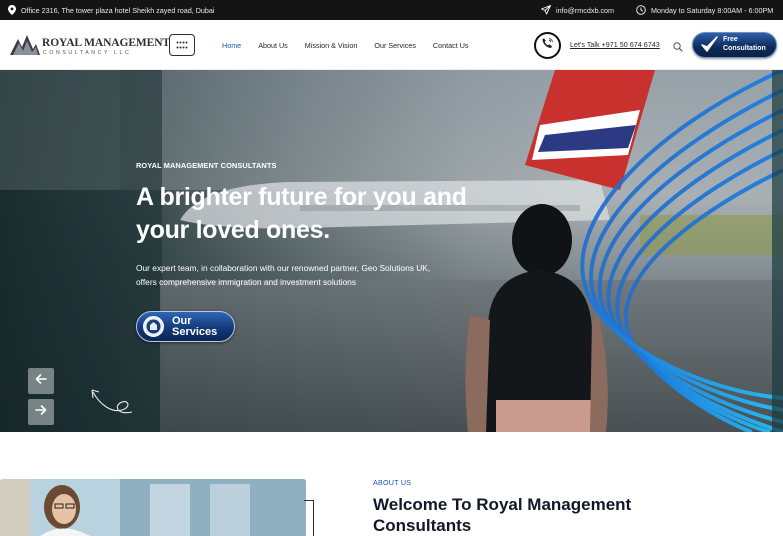 The height and width of the screenshot is (536, 783). What do you see at coordinates (392, 482) in the screenshot?
I see `about-eyebrow: ABOUT US` at bounding box center [392, 482].